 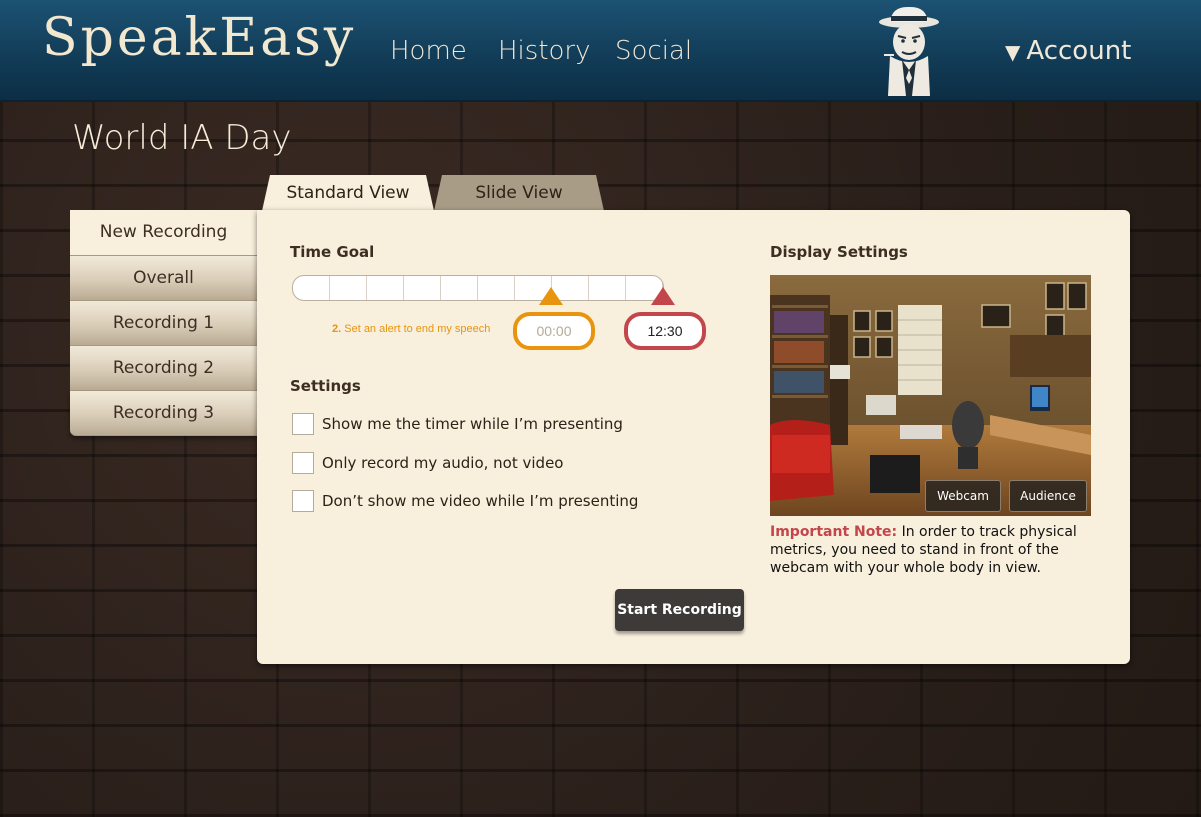 What do you see at coordinates (665, 331) in the screenshot?
I see `end-time-input: 12:30` at bounding box center [665, 331].